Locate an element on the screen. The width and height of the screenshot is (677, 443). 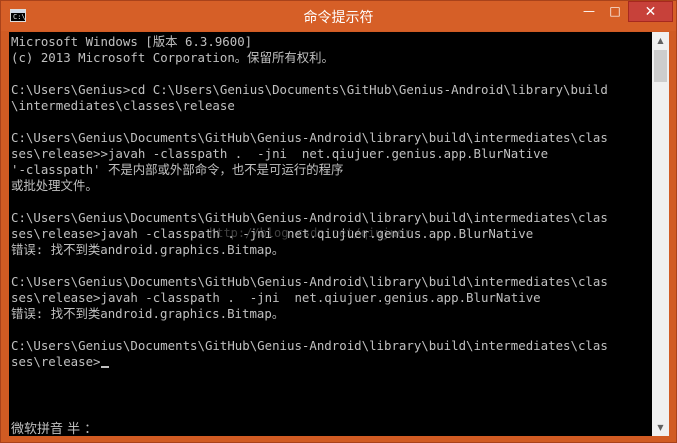
watermark-text: http://blog.csdn.net/qiujuer is located at coordinates (310, 233).